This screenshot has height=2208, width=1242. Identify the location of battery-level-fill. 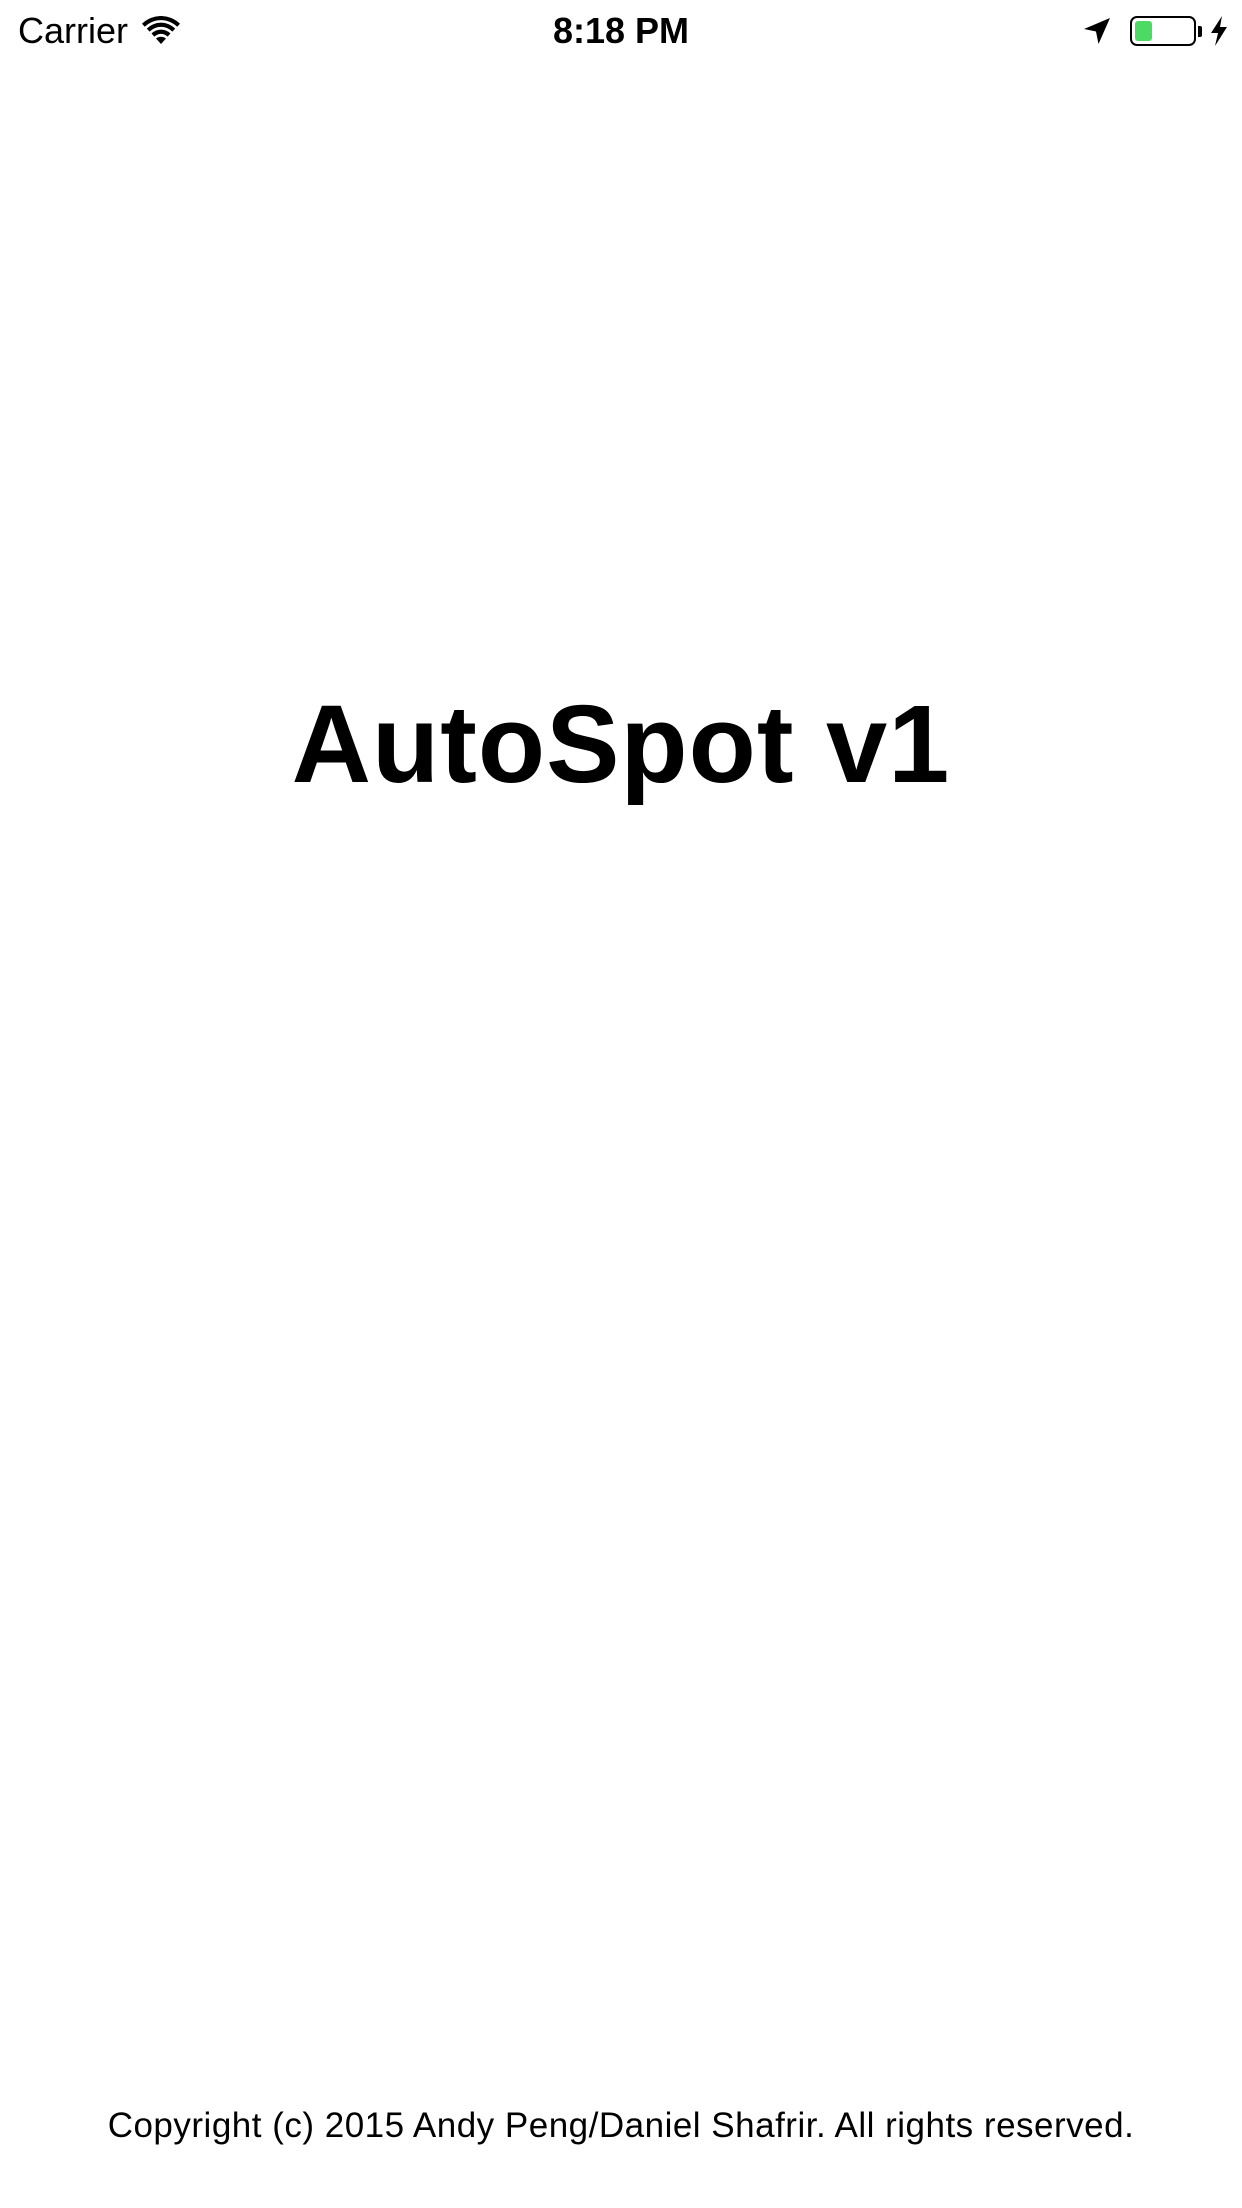
(1143, 31).